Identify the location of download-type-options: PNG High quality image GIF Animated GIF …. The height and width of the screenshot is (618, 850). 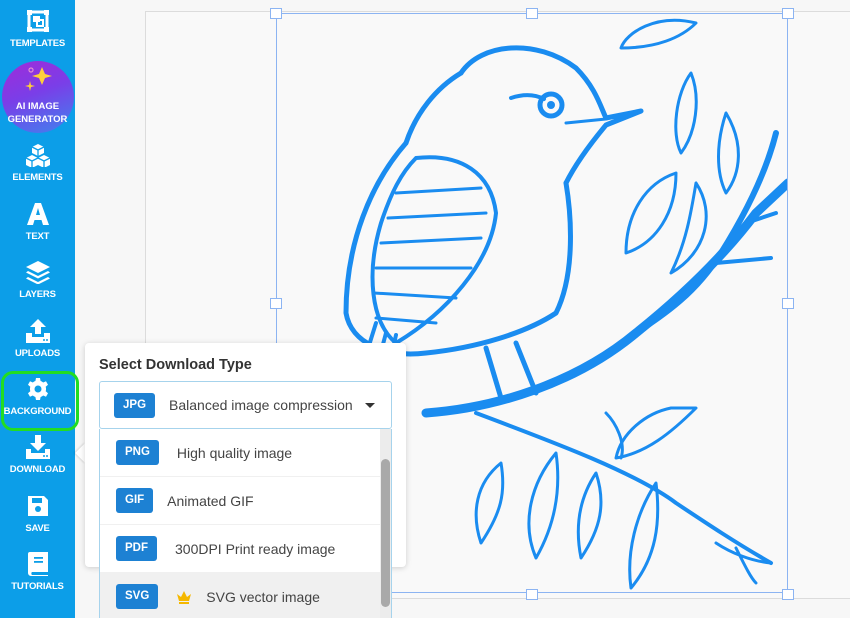
(245, 523).